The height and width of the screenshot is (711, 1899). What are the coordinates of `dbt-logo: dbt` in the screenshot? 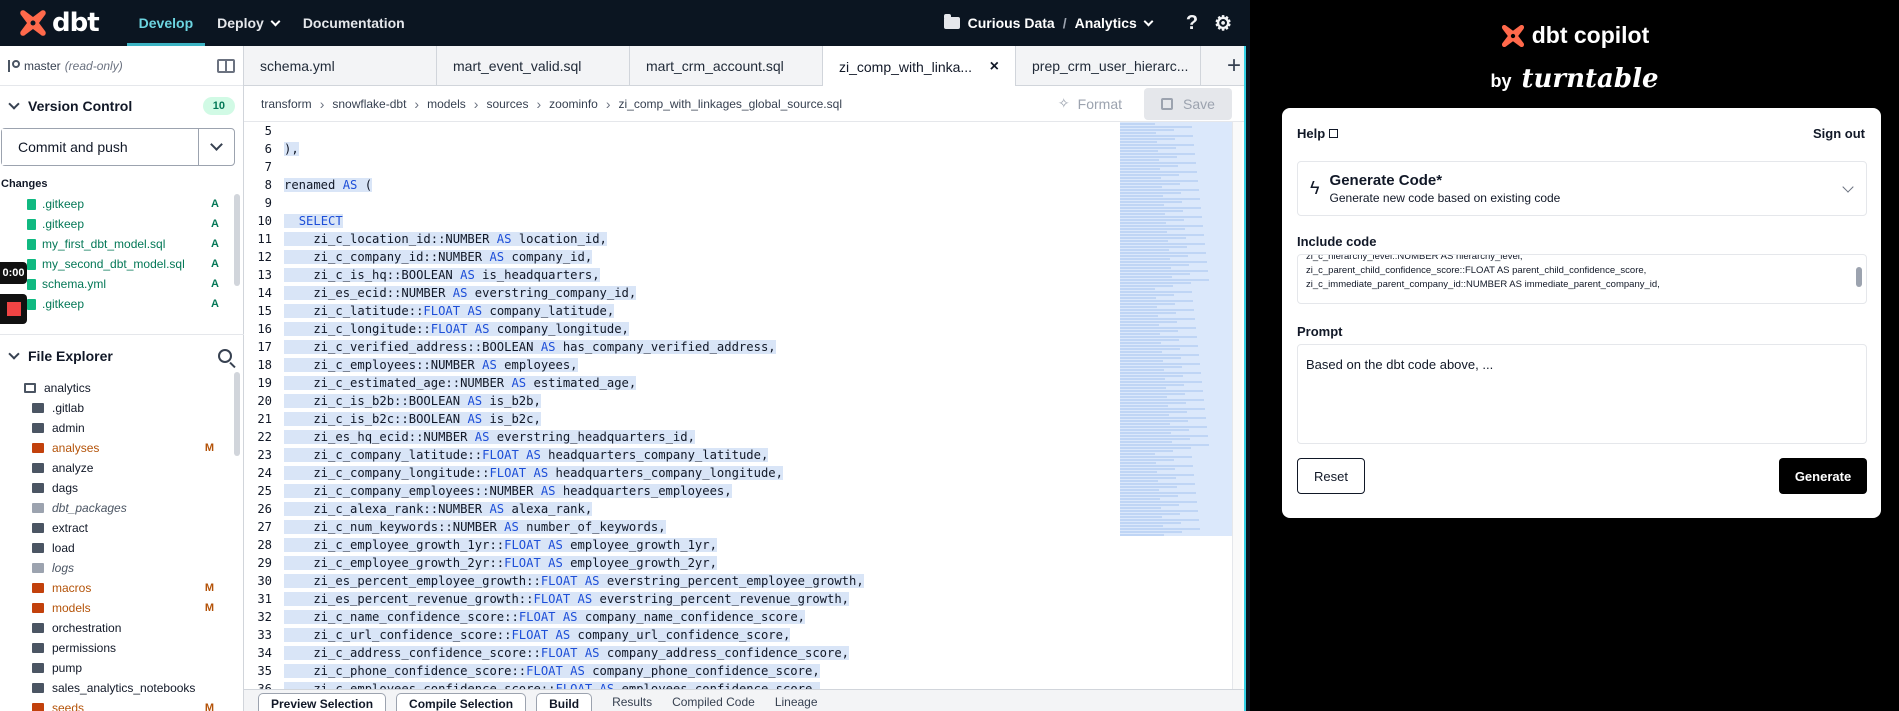 It's located at (59, 23).